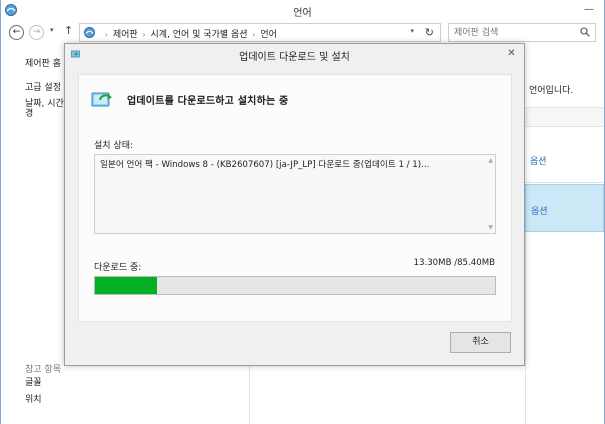 The image size is (605, 424). What do you see at coordinates (295, 285) in the screenshot?
I see `download-progress-bar` at bounding box center [295, 285].